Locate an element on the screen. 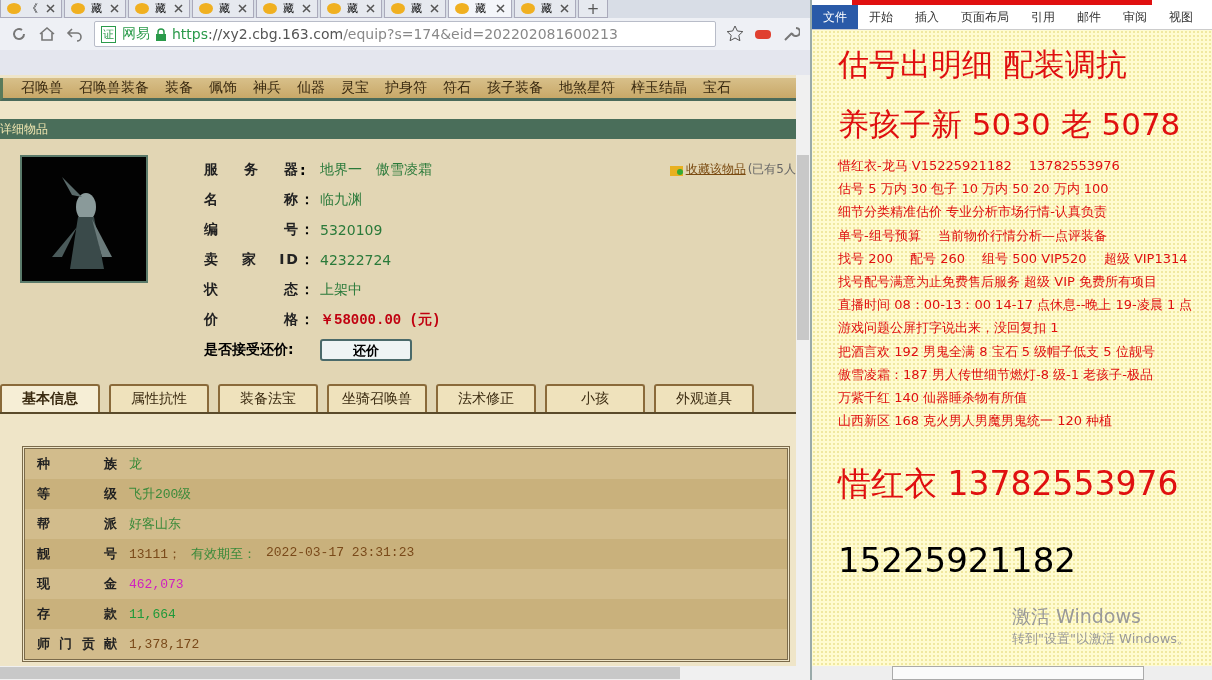 Image resolution: width=1212 pixels, height=680 pixels. category-link: 符石 is located at coordinates (457, 88).